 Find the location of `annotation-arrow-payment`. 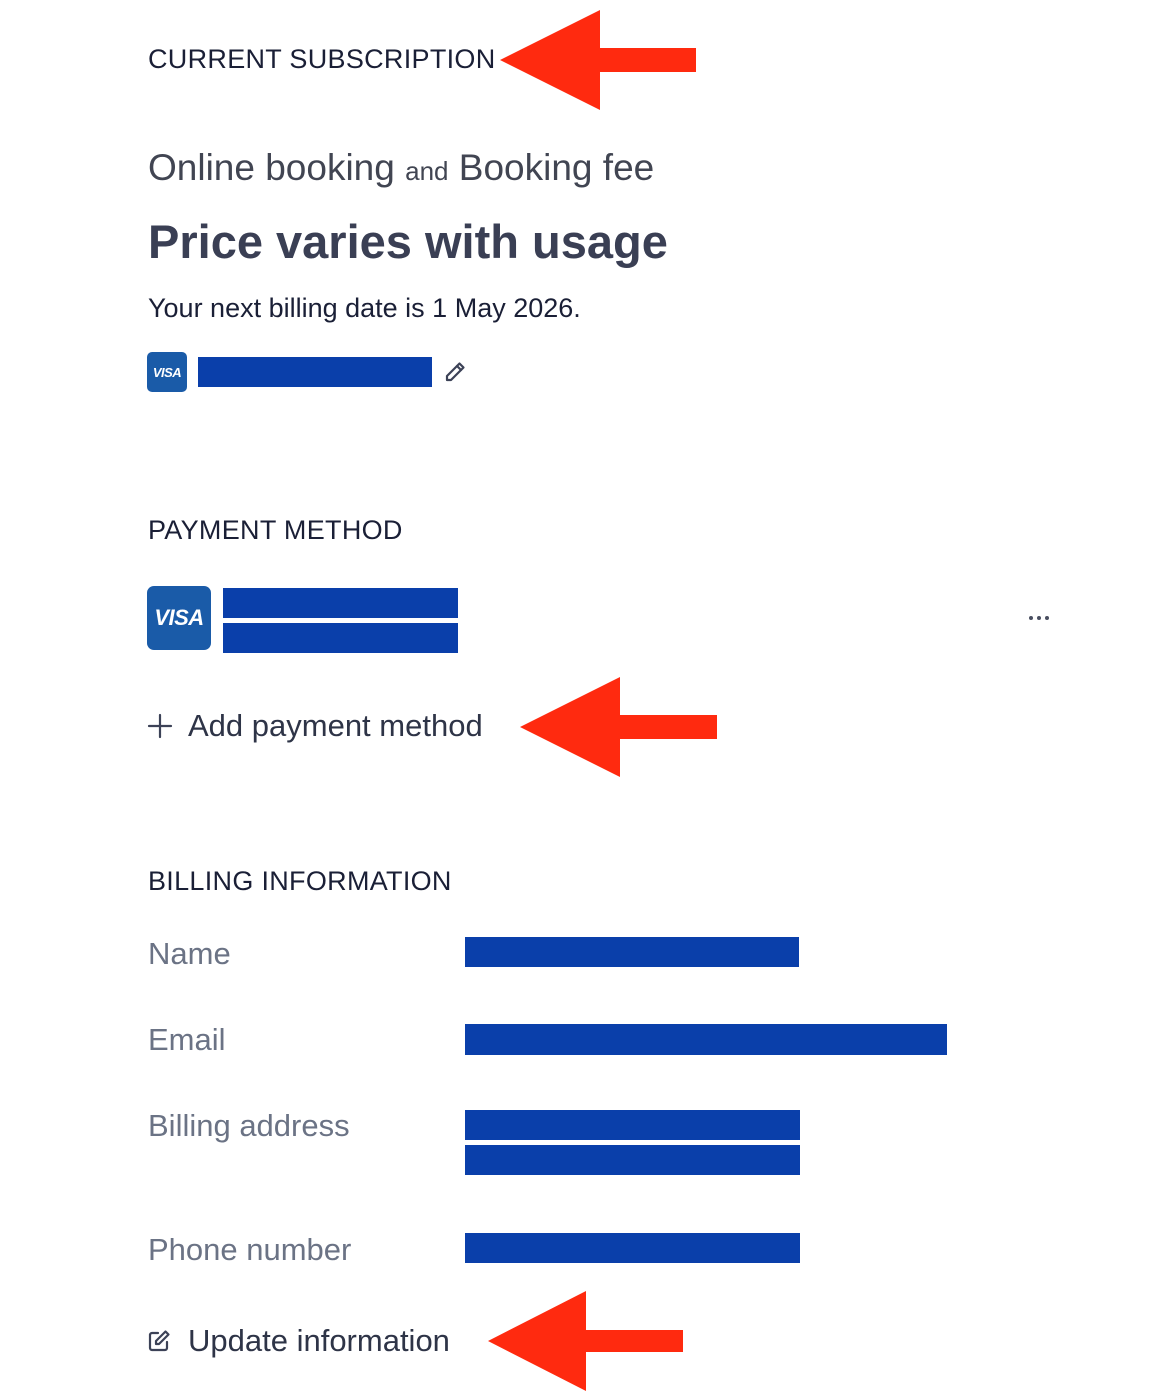

annotation-arrow-payment is located at coordinates (620, 727).